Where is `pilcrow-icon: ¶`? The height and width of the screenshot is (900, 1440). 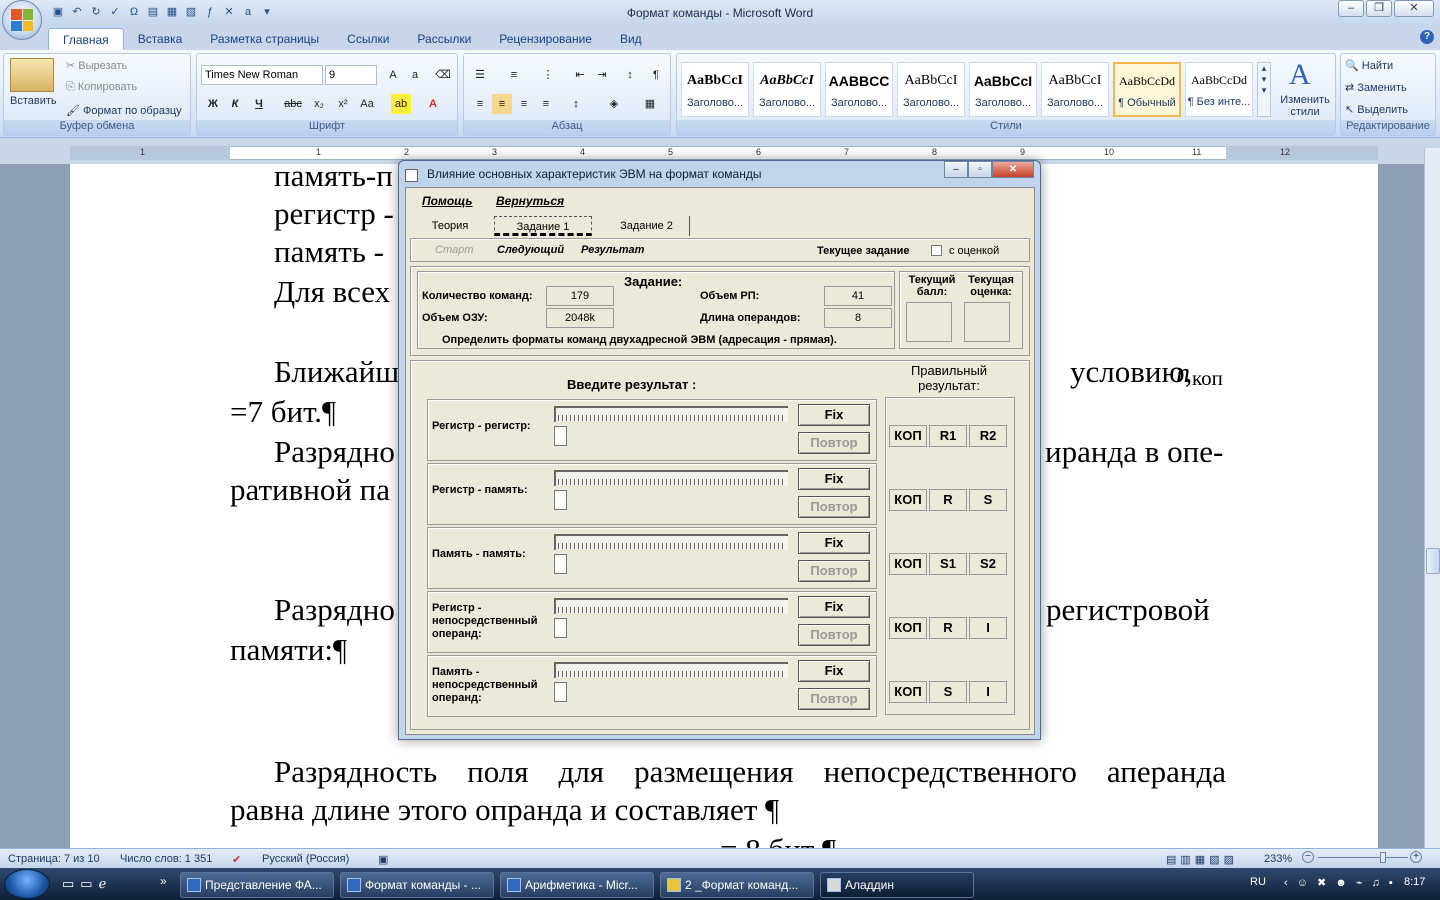
pilcrow-icon: ¶ is located at coordinates (656, 75).